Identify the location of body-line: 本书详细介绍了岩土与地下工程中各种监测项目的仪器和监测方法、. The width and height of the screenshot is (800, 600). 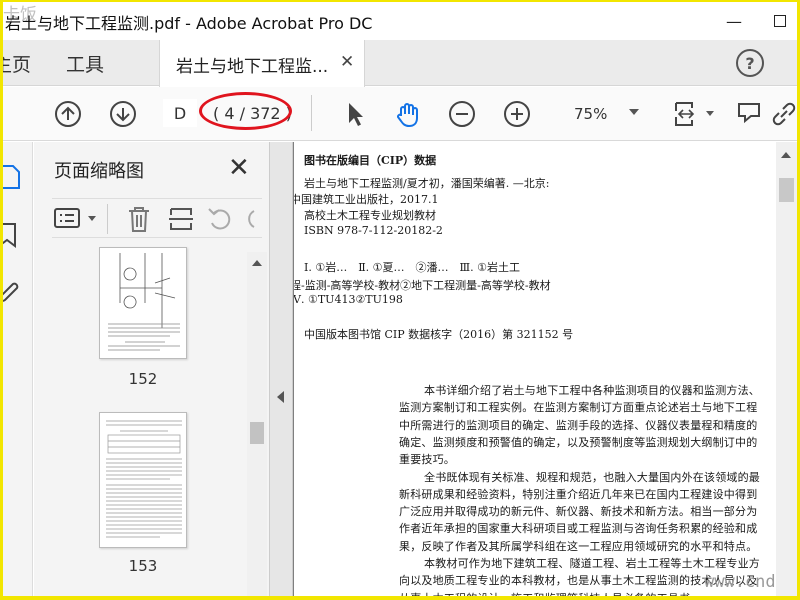
(592, 390).